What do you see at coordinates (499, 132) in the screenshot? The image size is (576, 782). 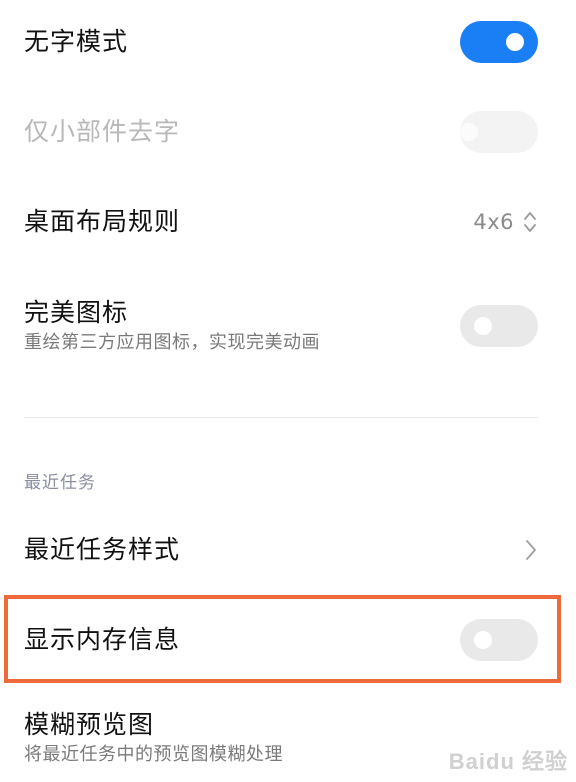 I see `widgets-only-toggle` at bounding box center [499, 132].